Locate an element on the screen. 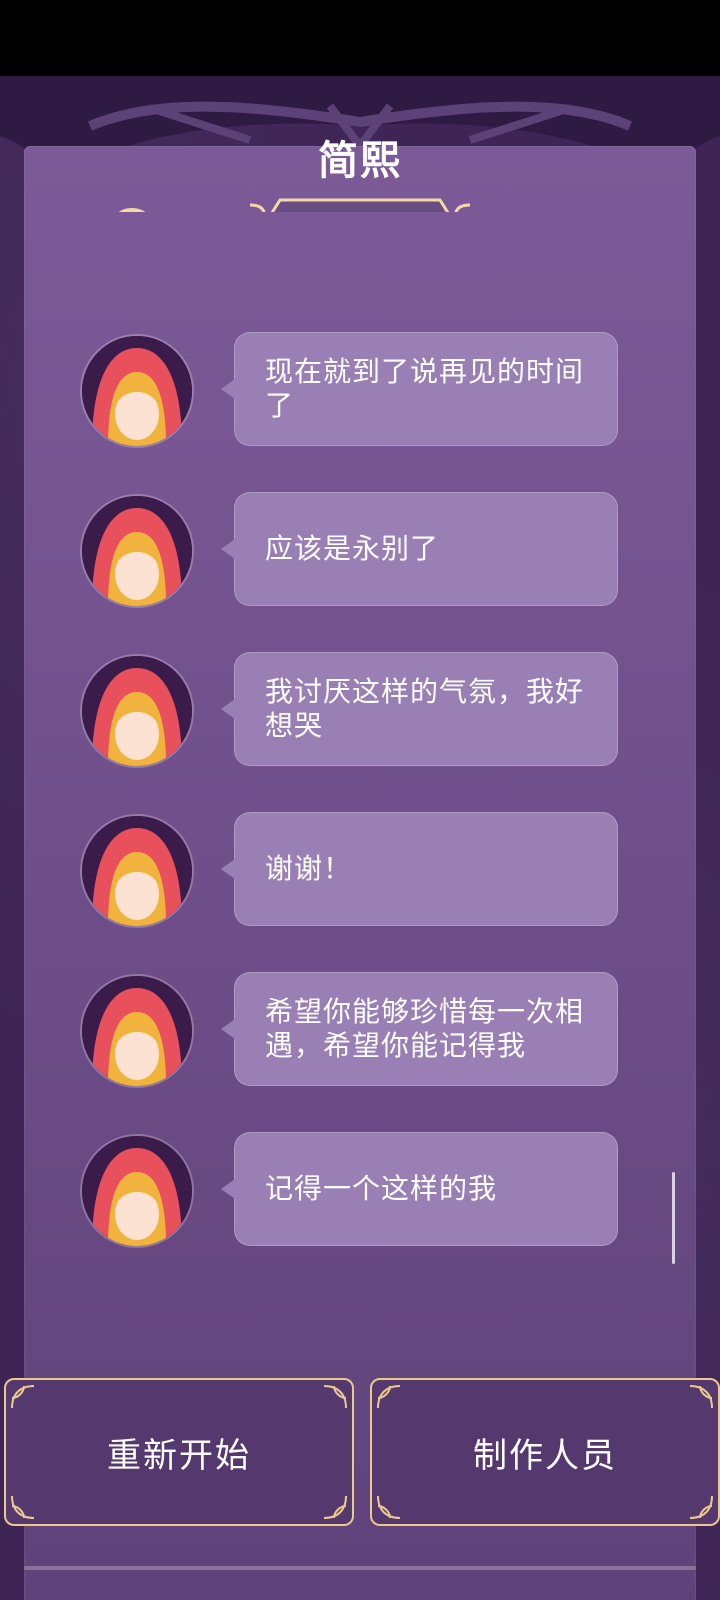  restart-button-label: 重新开始 is located at coordinates (179, 1455).